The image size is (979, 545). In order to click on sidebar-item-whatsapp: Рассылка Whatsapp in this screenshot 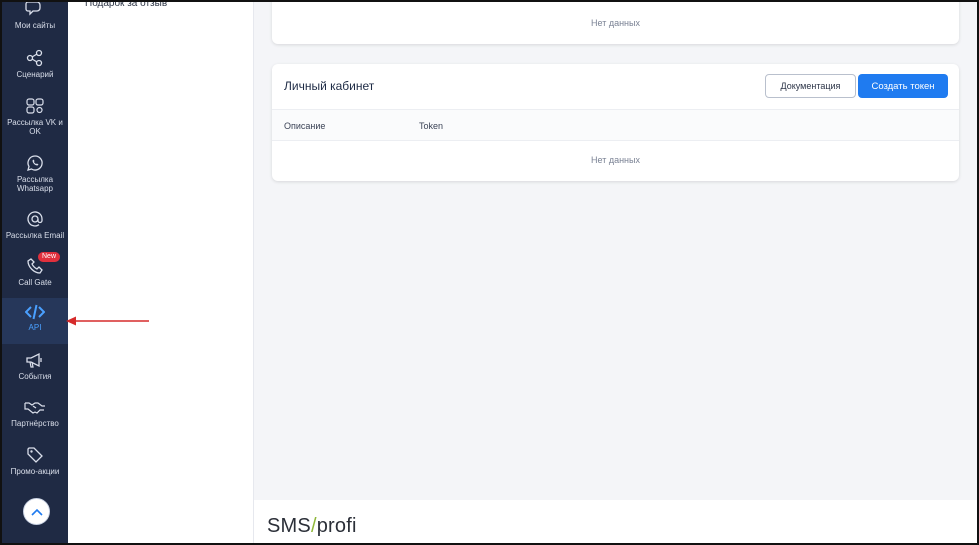, I will do `click(35, 173)`.